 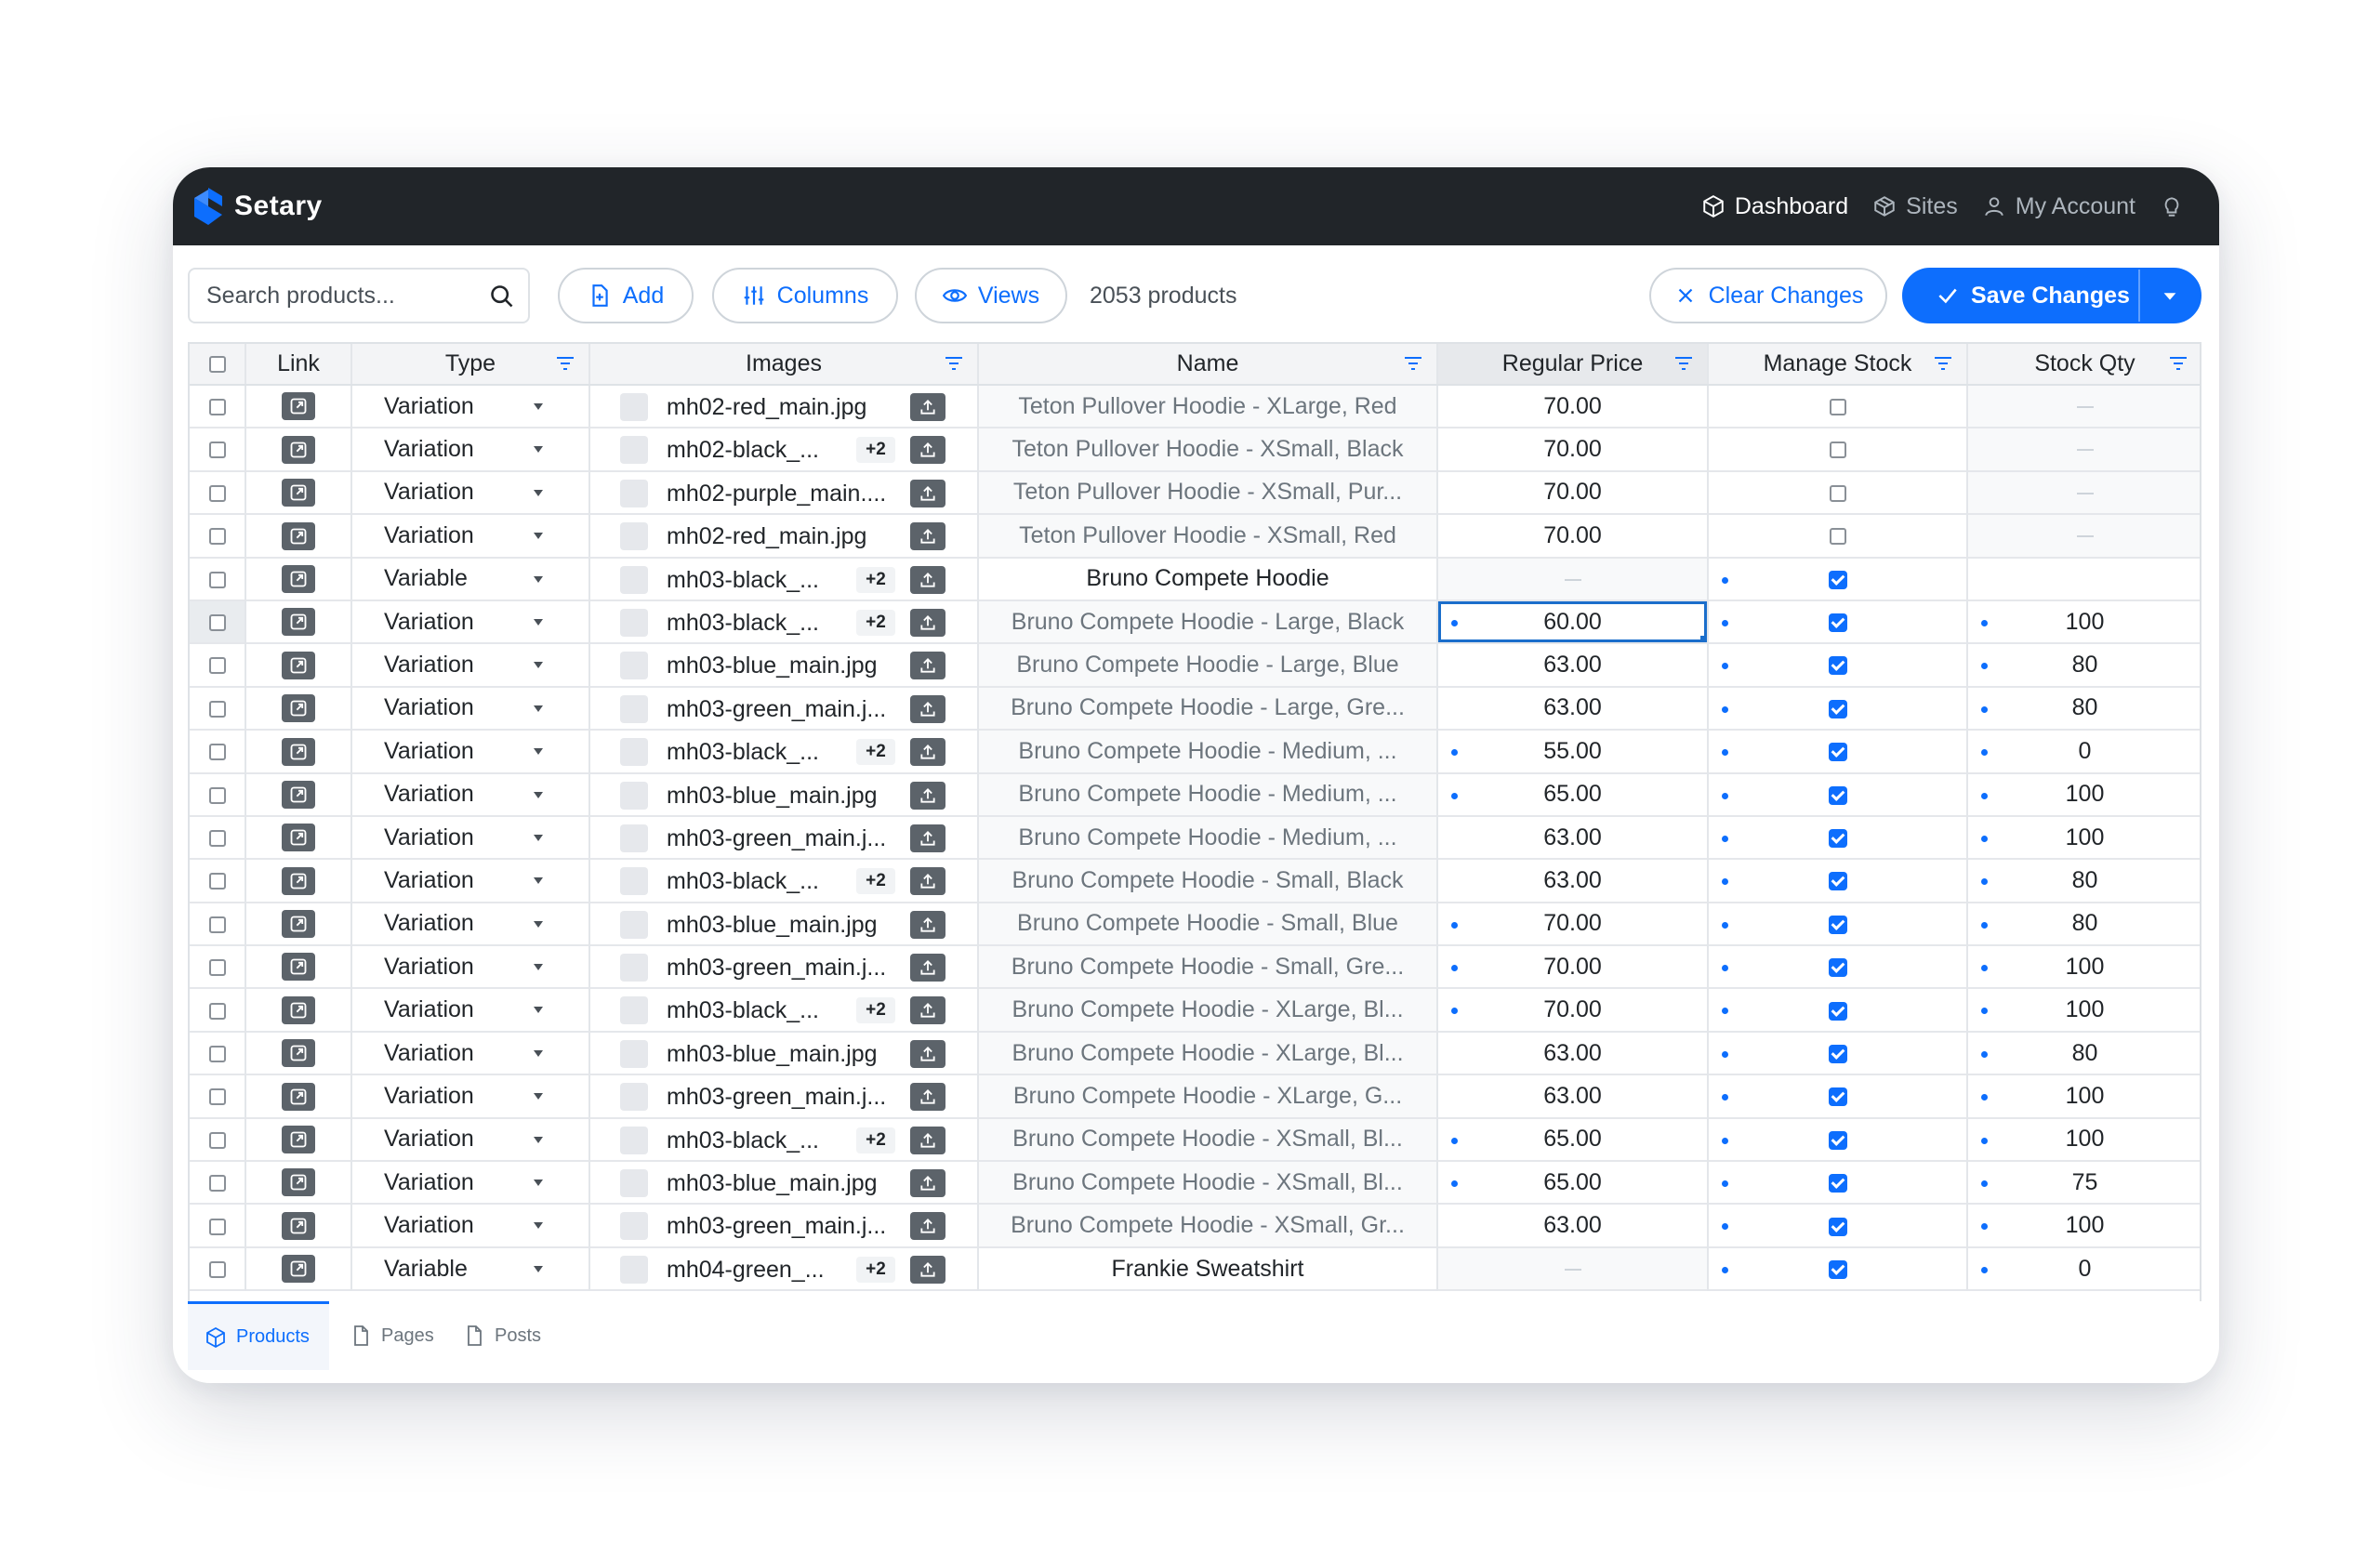 What do you see at coordinates (502, 1335) in the screenshot?
I see `tab-posts: Posts` at bounding box center [502, 1335].